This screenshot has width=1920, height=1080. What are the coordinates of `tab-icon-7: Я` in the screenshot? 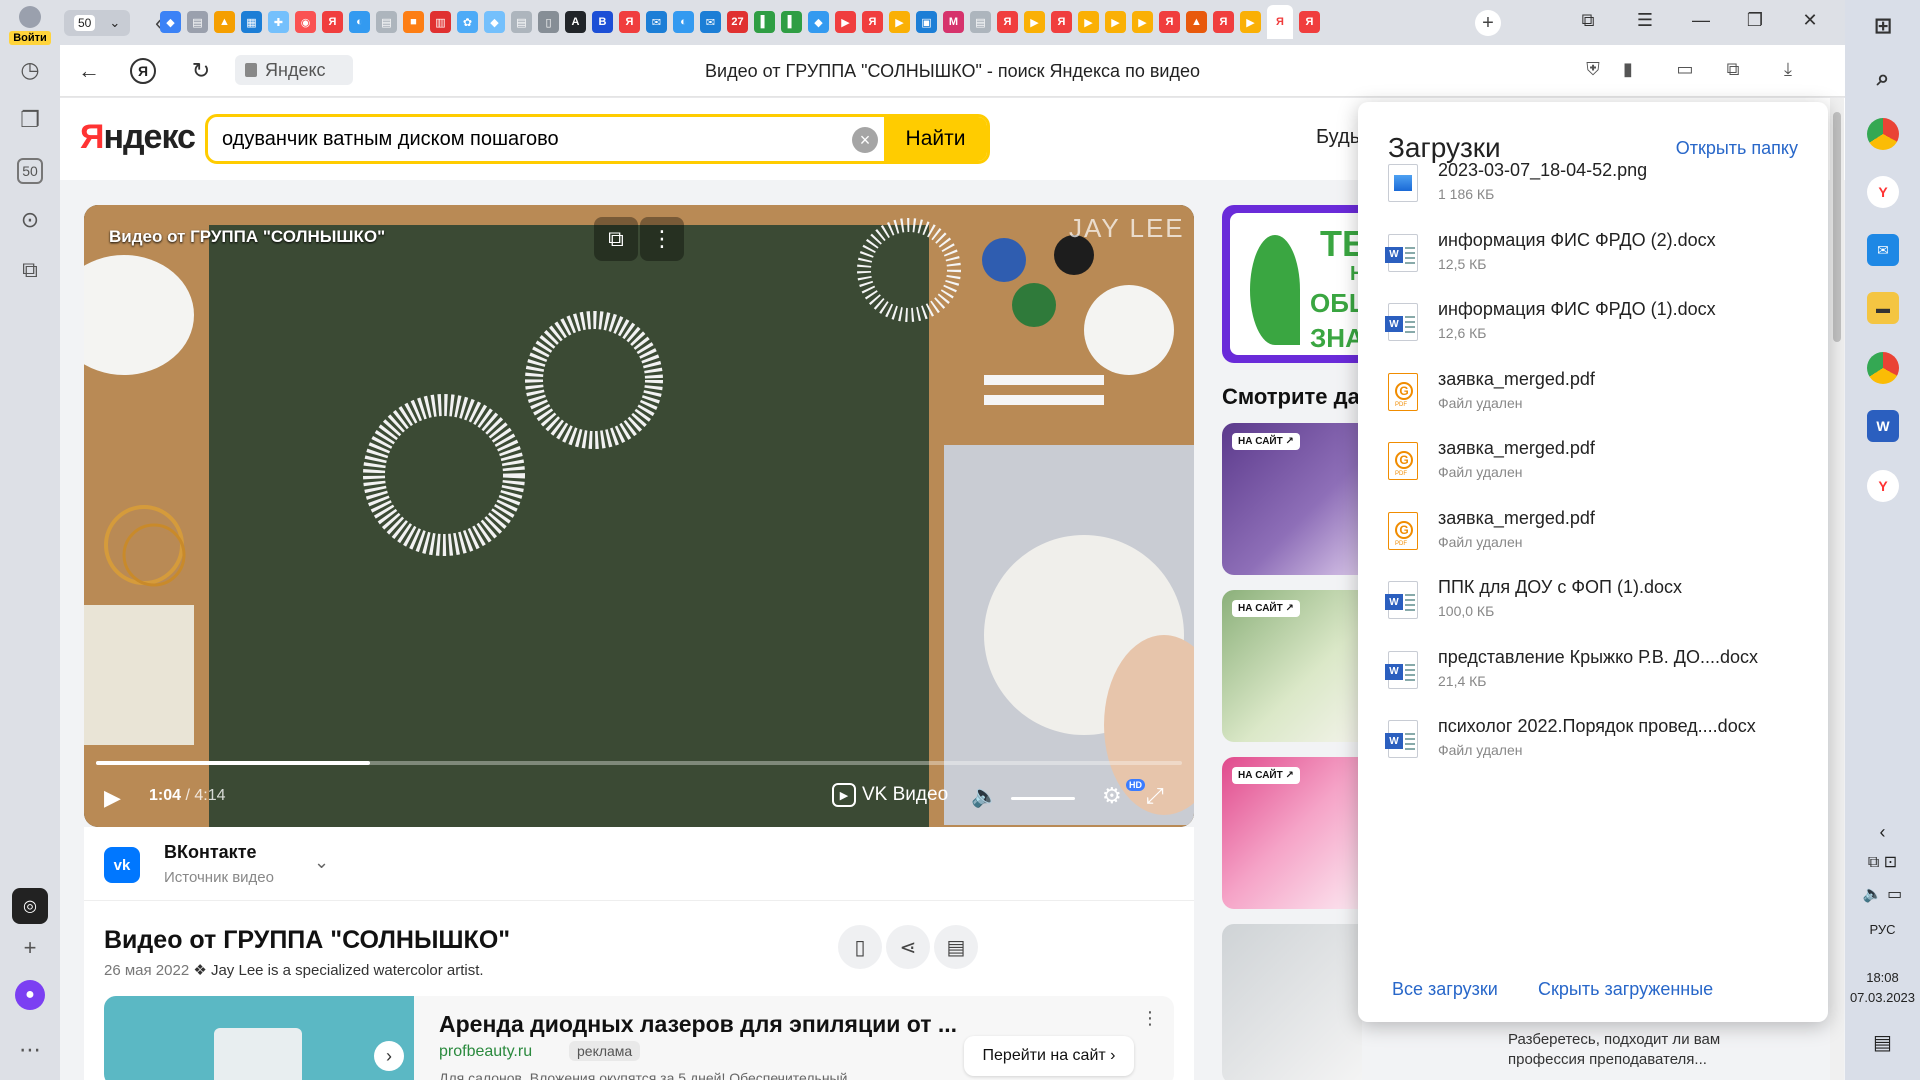 It's located at (332, 22).